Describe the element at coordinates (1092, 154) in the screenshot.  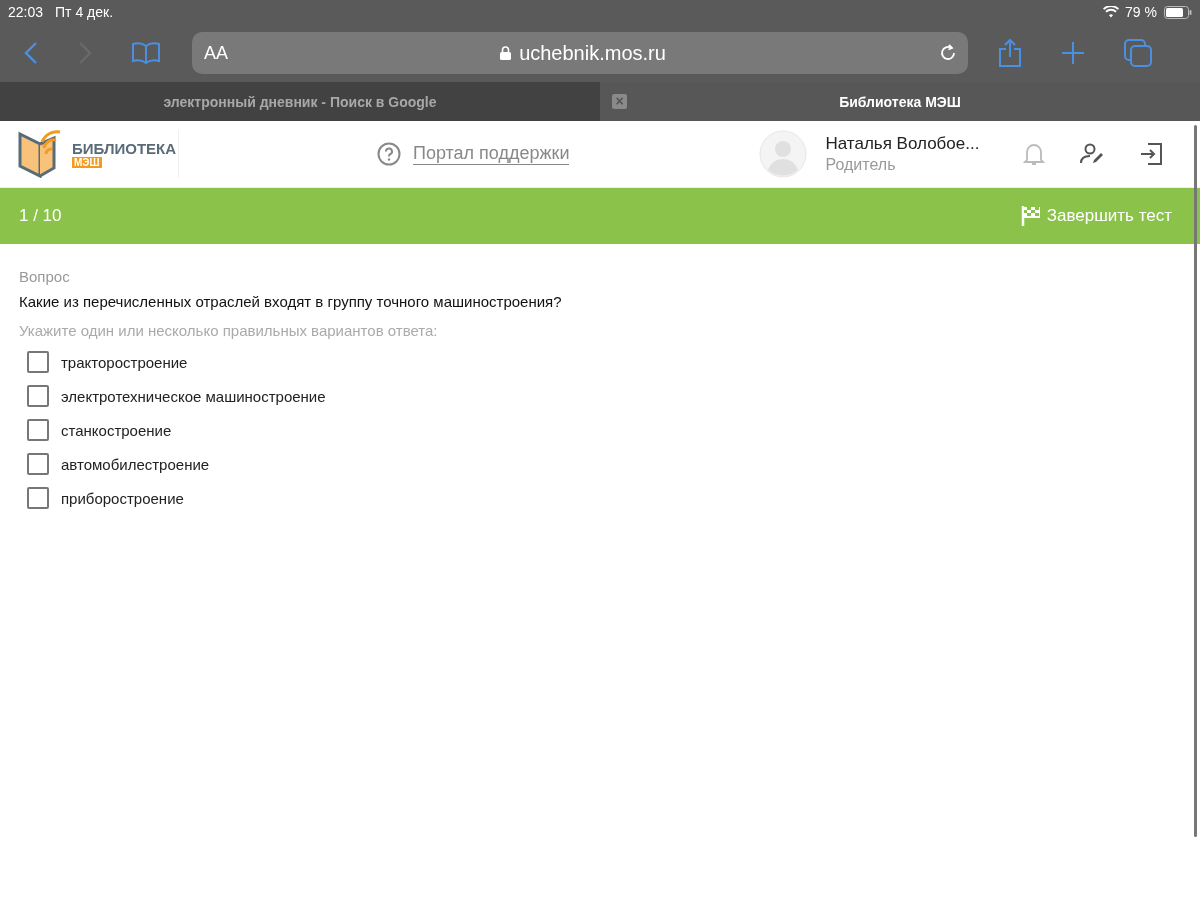
I see `edit-profile-icon` at that location.